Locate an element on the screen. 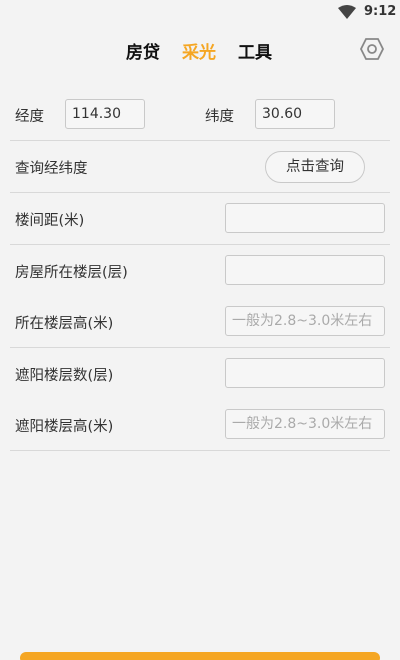  query-label: 查询经纬度 is located at coordinates (51, 169).